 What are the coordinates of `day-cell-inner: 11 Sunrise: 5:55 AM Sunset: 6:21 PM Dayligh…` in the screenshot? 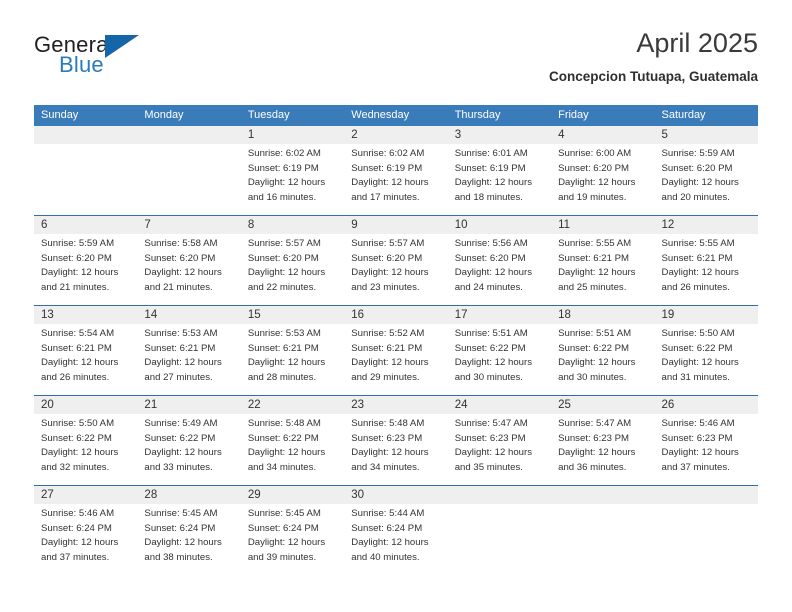 It's located at (602, 255).